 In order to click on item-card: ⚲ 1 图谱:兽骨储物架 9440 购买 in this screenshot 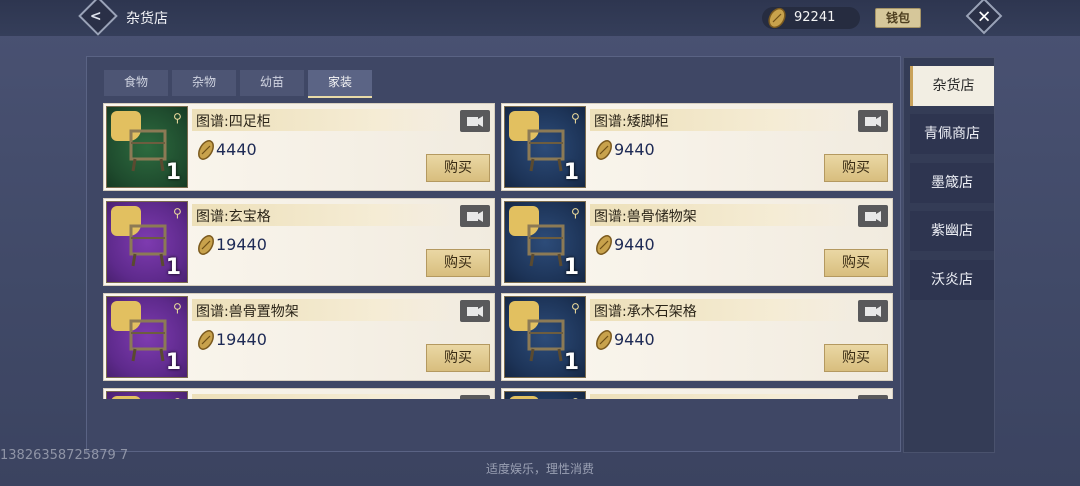, I will do `click(697, 242)`.